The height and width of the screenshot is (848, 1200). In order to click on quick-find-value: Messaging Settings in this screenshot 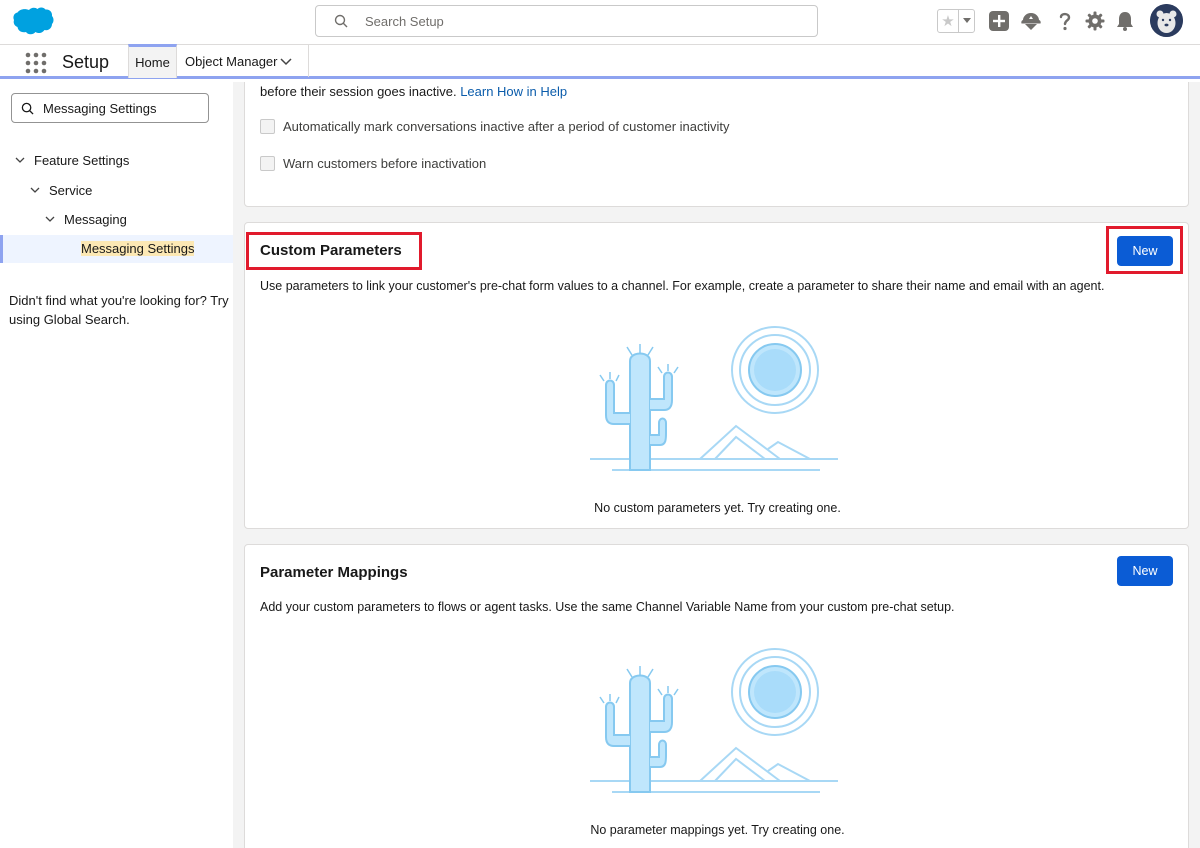, I will do `click(100, 108)`.